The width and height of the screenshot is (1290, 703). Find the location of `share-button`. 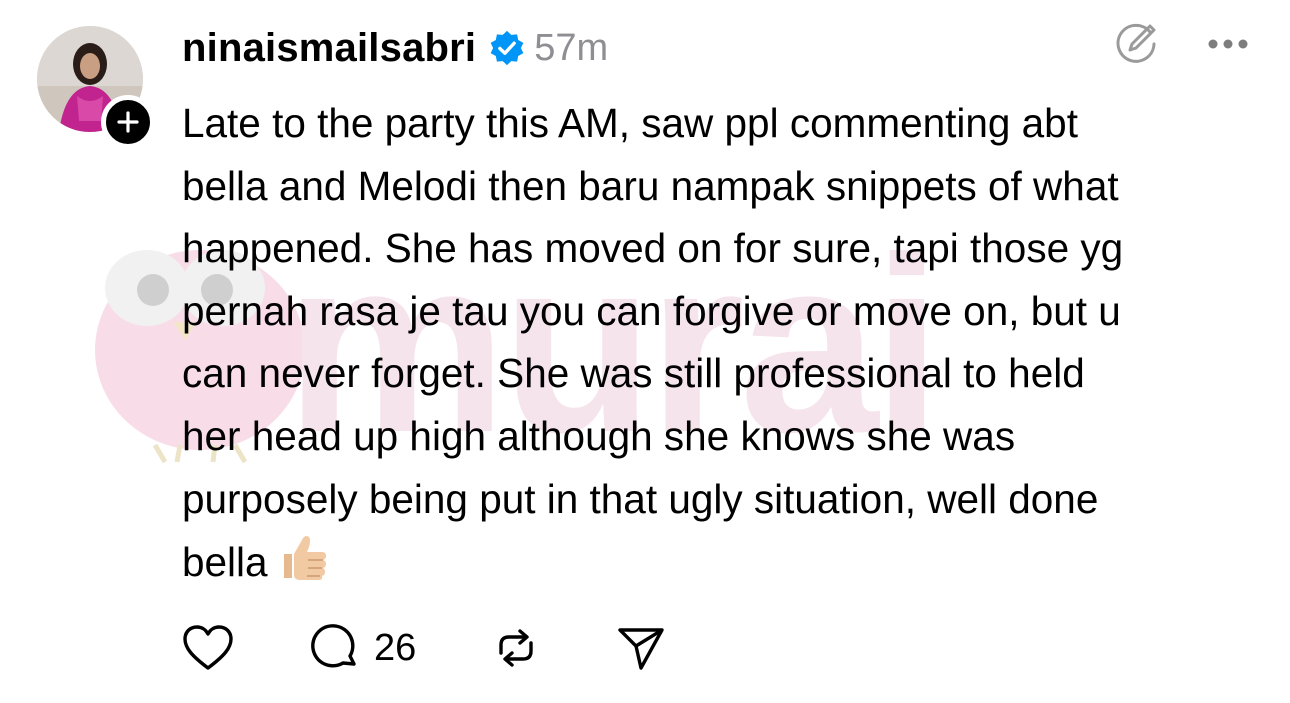

share-button is located at coordinates (641, 648).